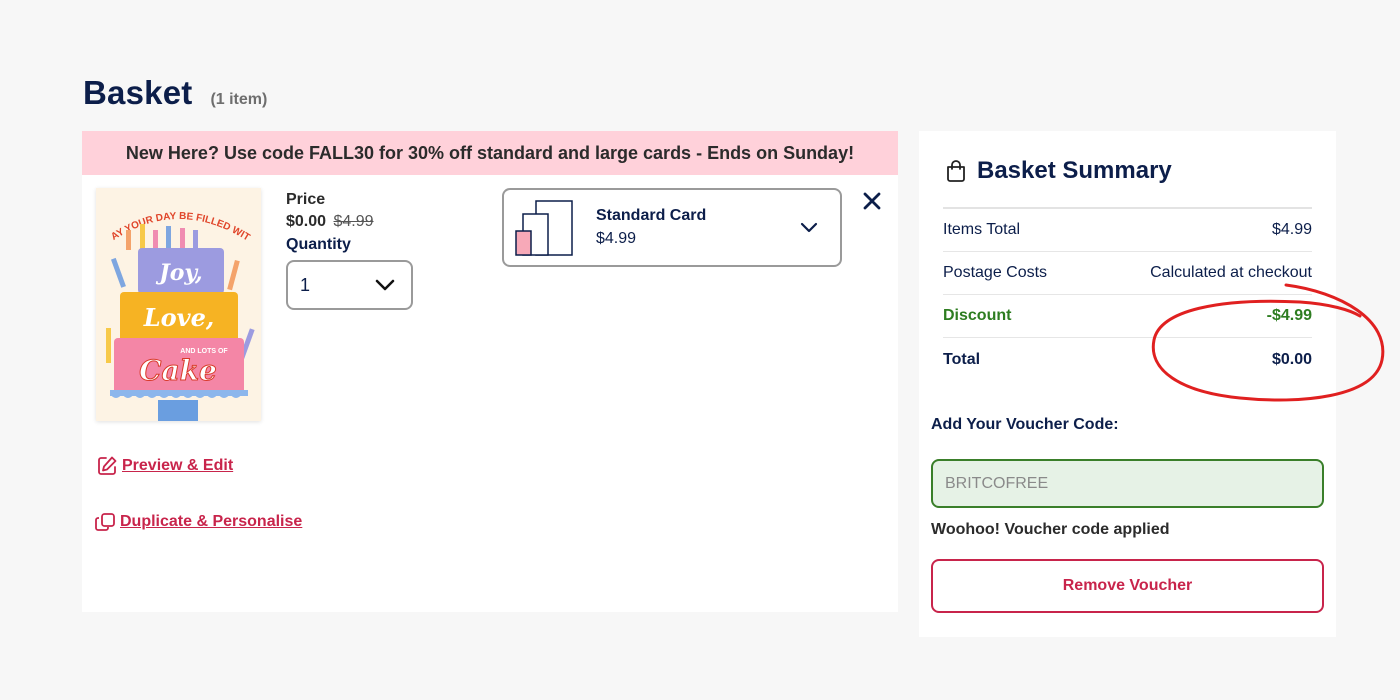 The image size is (1400, 700). I want to click on price-row: $0.00 $4.99, so click(349, 222).